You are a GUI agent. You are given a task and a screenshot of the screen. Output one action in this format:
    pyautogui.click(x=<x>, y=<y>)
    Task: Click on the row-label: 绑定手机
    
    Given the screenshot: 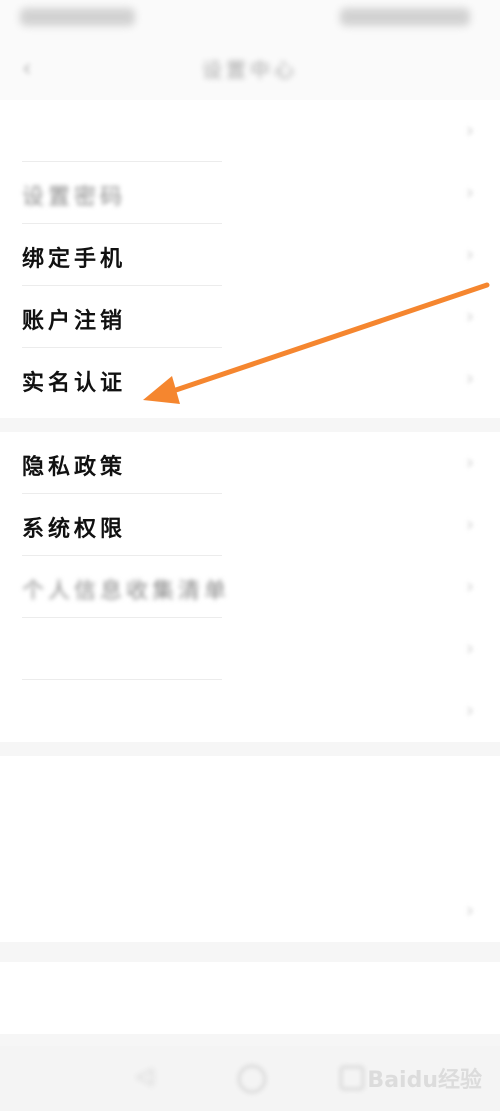 What is the action you would take?
    pyautogui.click(x=74, y=259)
    